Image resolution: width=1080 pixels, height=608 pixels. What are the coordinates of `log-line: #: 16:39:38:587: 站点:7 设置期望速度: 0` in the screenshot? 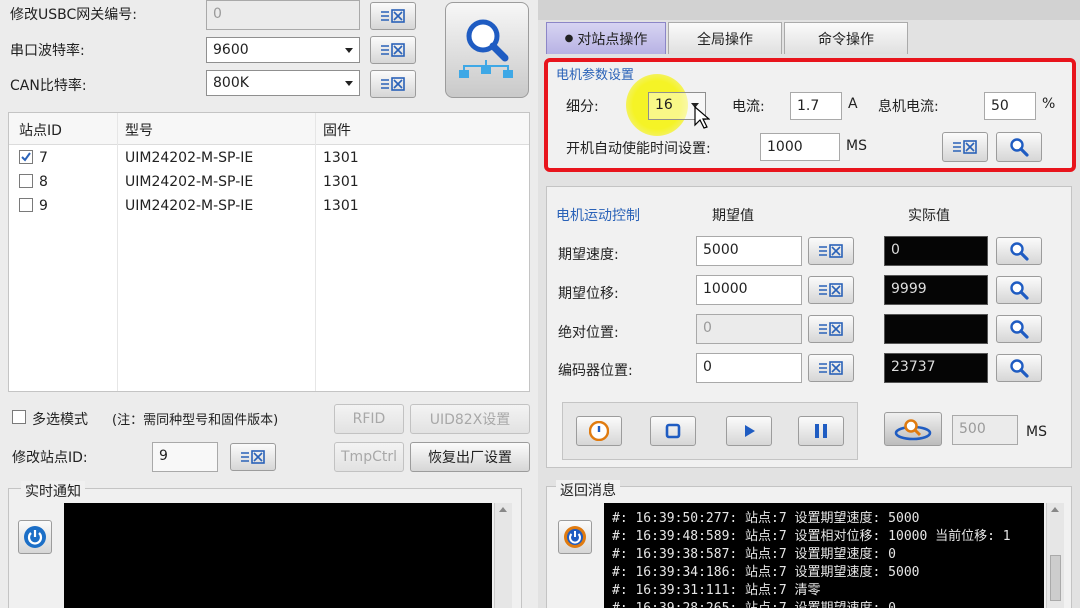 It's located at (754, 554).